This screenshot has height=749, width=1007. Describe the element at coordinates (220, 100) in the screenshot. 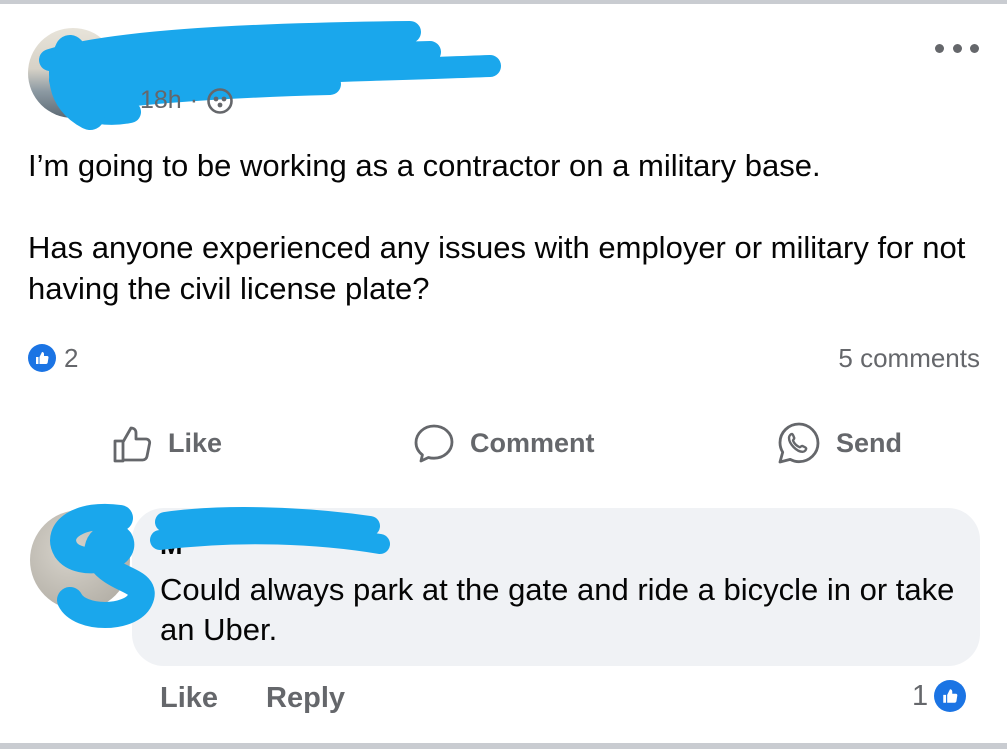

I see `group-icon` at that location.